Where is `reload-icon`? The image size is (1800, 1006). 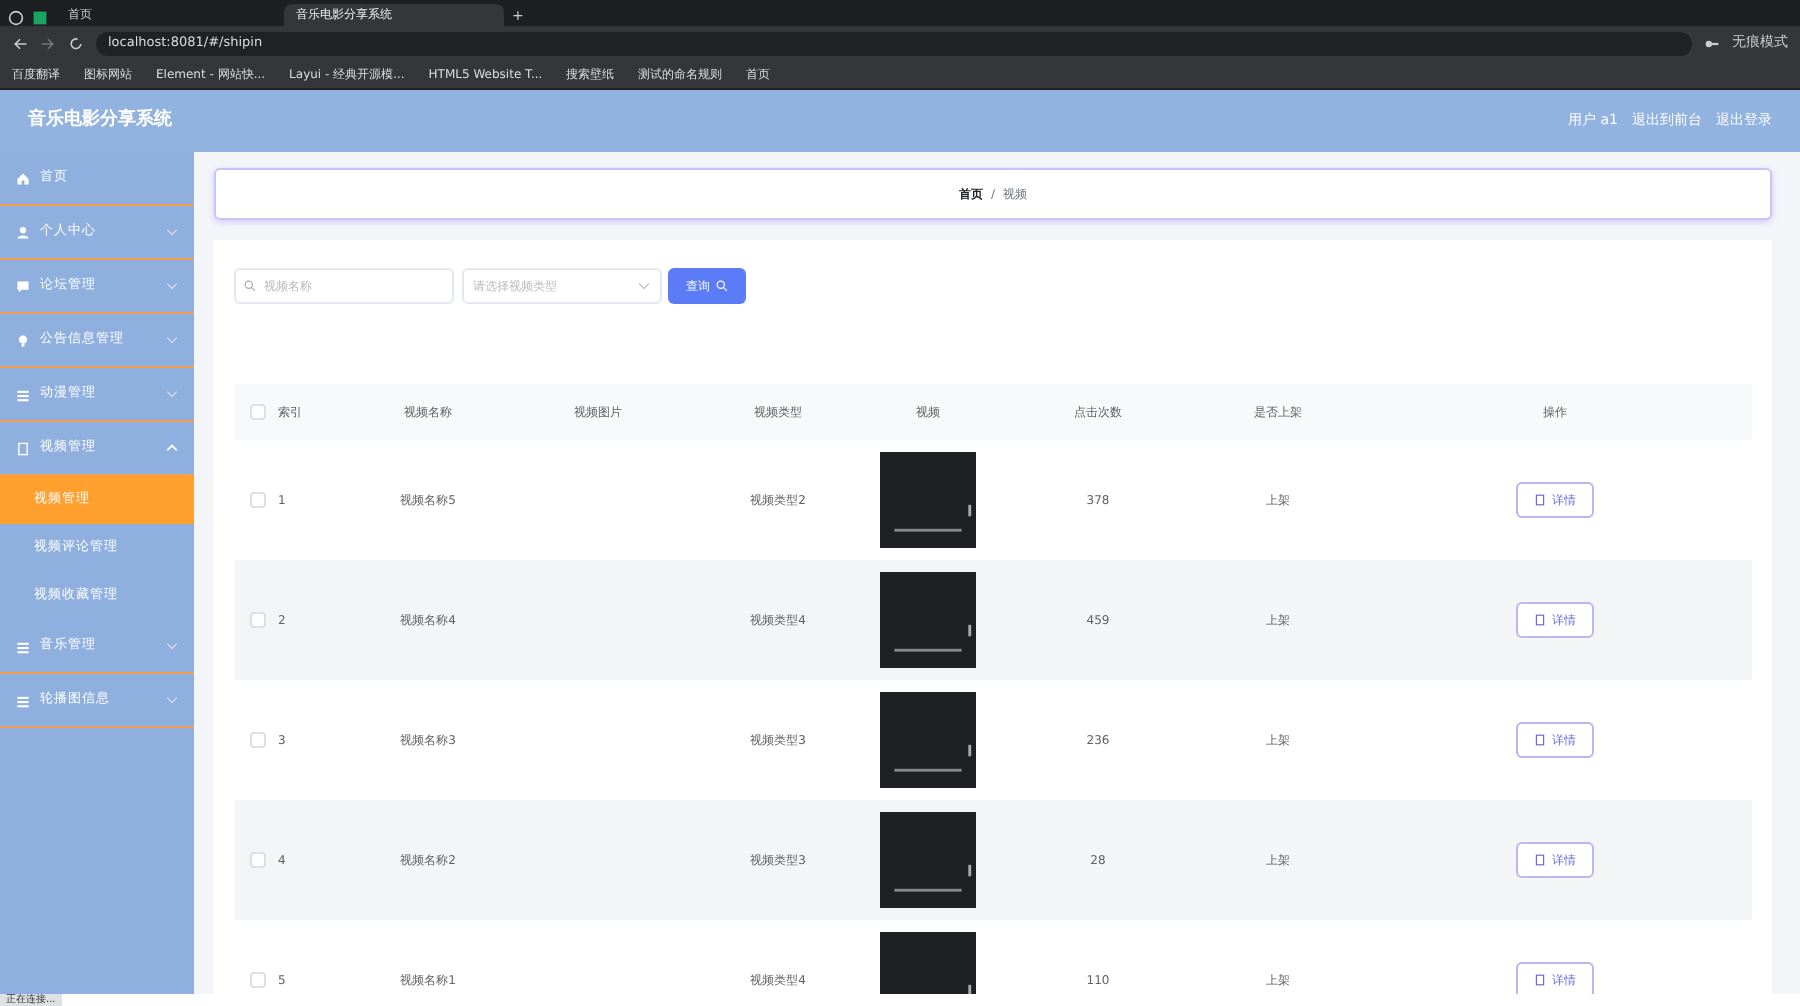 reload-icon is located at coordinates (76, 43).